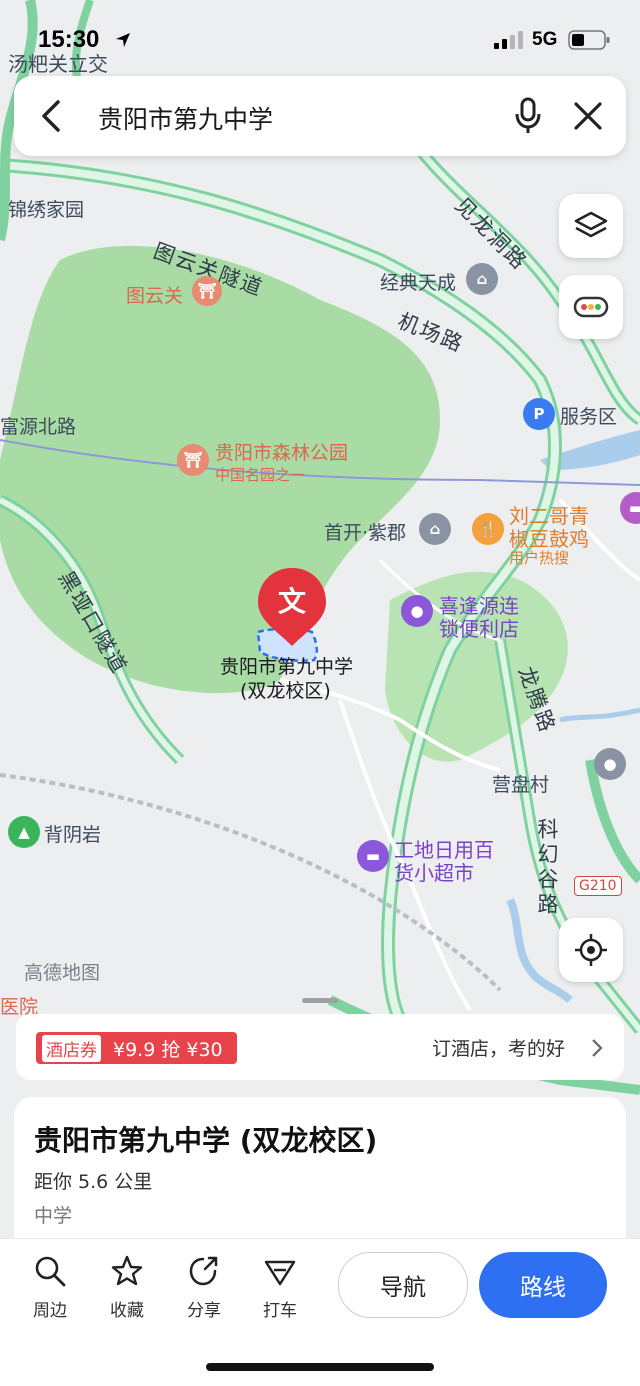  What do you see at coordinates (62, 973) in the screenshot?
I see `map-watermark: 高德地图` at bounding box center [62, 973].